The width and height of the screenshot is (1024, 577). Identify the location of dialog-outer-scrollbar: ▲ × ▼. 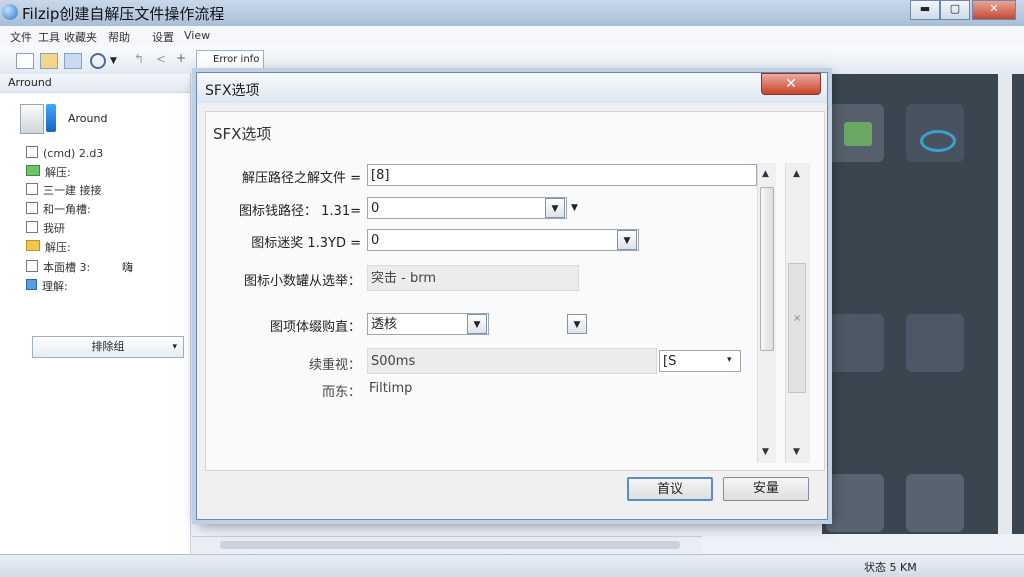
(797, 313).